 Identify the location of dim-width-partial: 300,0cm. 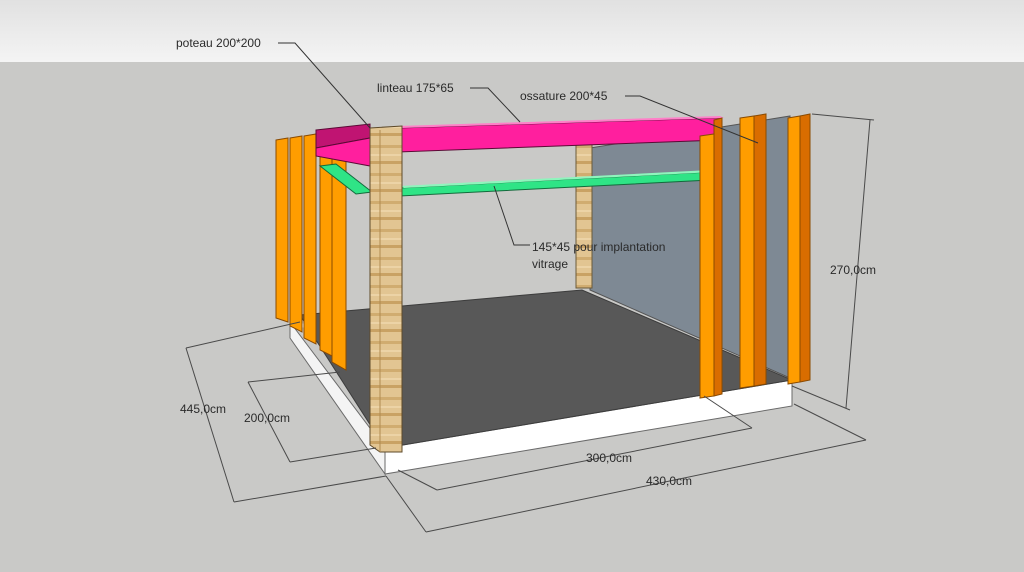
(609, 458).